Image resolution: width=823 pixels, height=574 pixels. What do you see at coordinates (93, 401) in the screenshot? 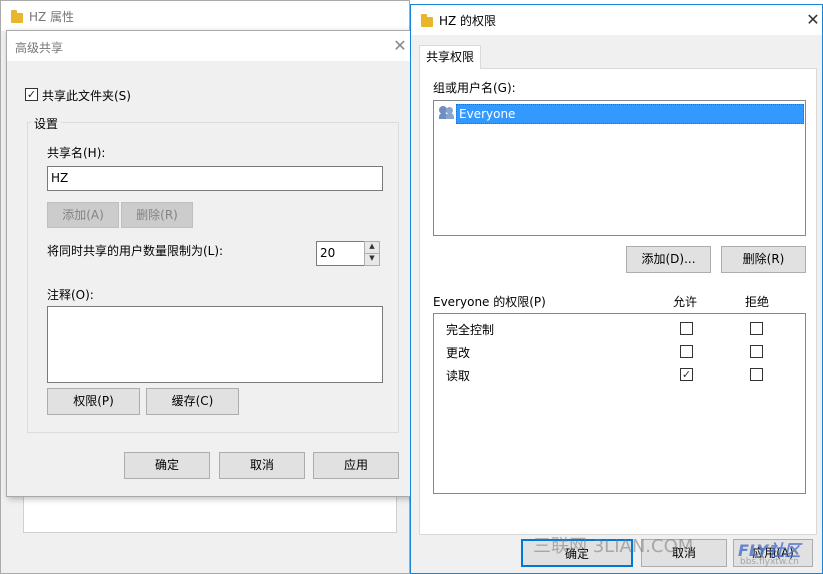
I see `permissions-button: 权限(P)` at bounding box center [93, 401].